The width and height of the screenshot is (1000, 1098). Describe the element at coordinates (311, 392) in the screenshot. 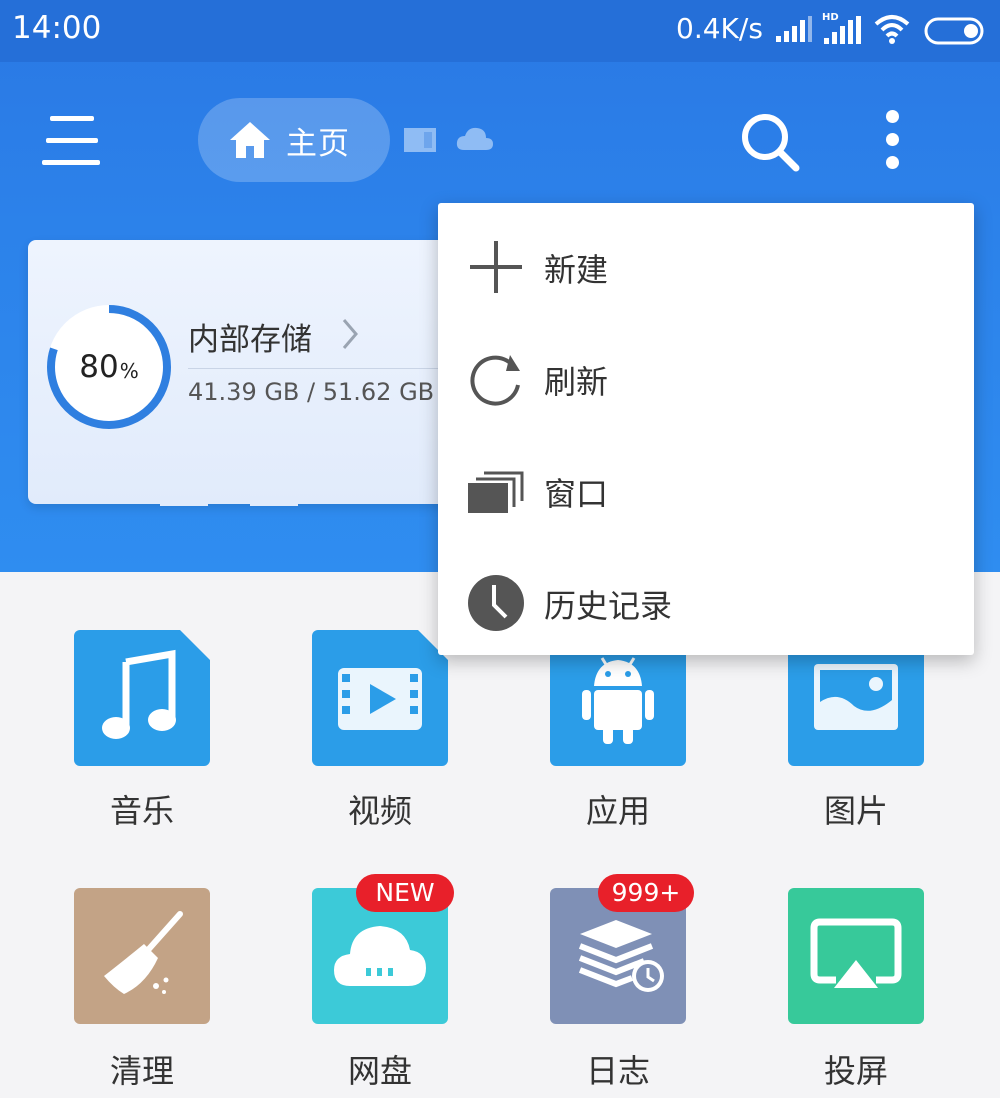

I see `storage-size: 41.39 GB / 51.62 GB` at that location.